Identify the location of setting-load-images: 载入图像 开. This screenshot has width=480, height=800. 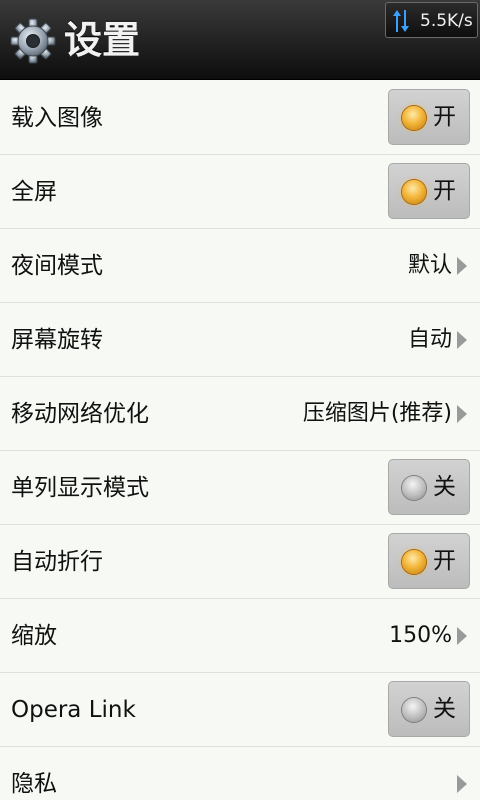
(240, 118).